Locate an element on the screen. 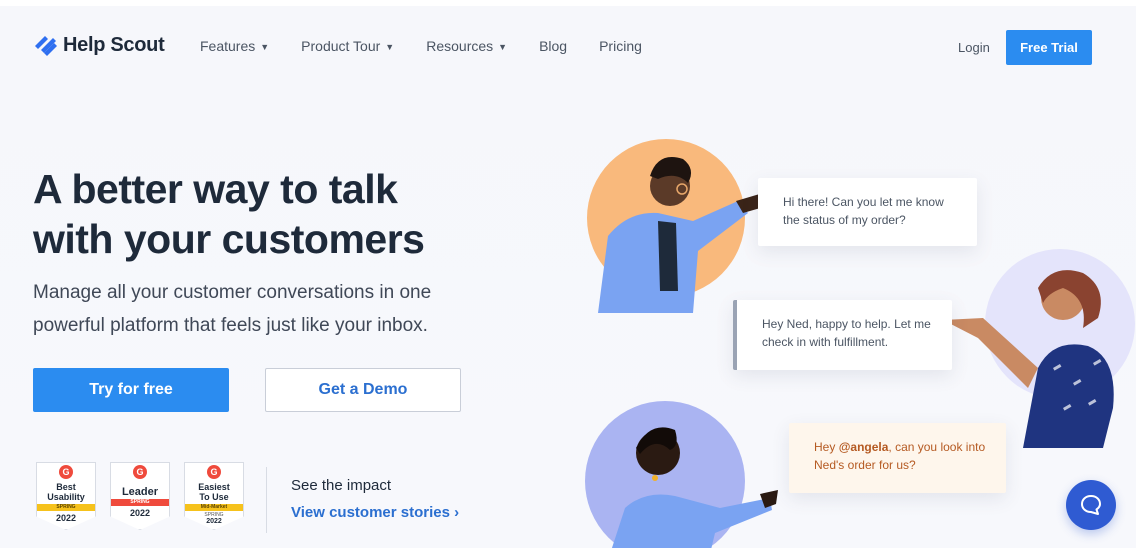 Image resolution: width=1136 pixels, height=548 pixels. nav-item-label: Resources is located at coordinates (460, 46).